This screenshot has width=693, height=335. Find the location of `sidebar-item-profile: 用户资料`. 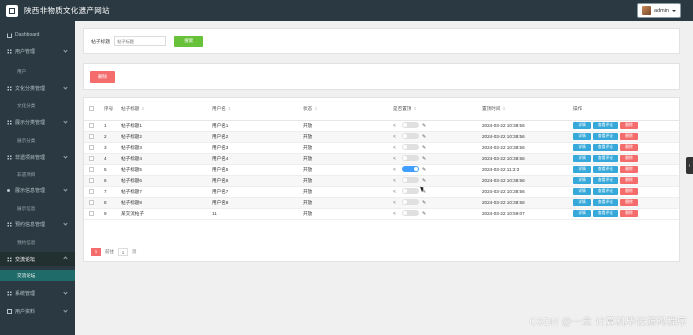

sidebar-item-profile: 用户资料 is located at coordinates (37, 311).